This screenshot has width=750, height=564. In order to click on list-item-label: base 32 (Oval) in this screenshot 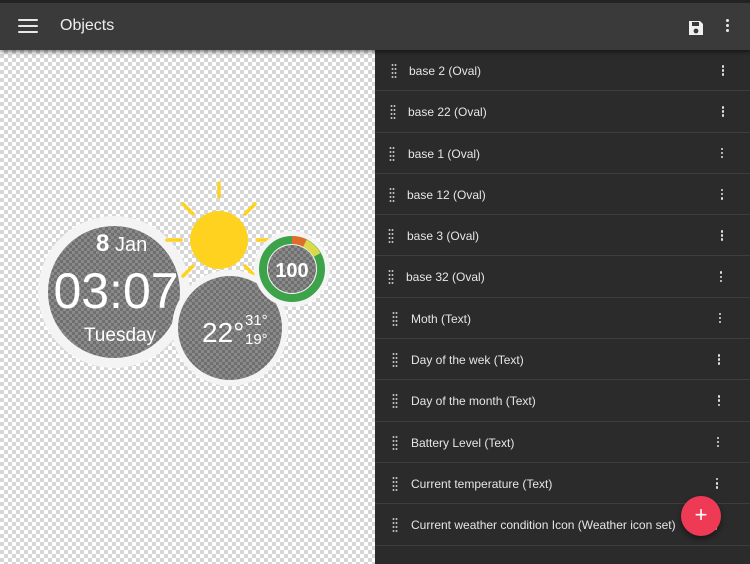, I will do `click(445, 277)`.